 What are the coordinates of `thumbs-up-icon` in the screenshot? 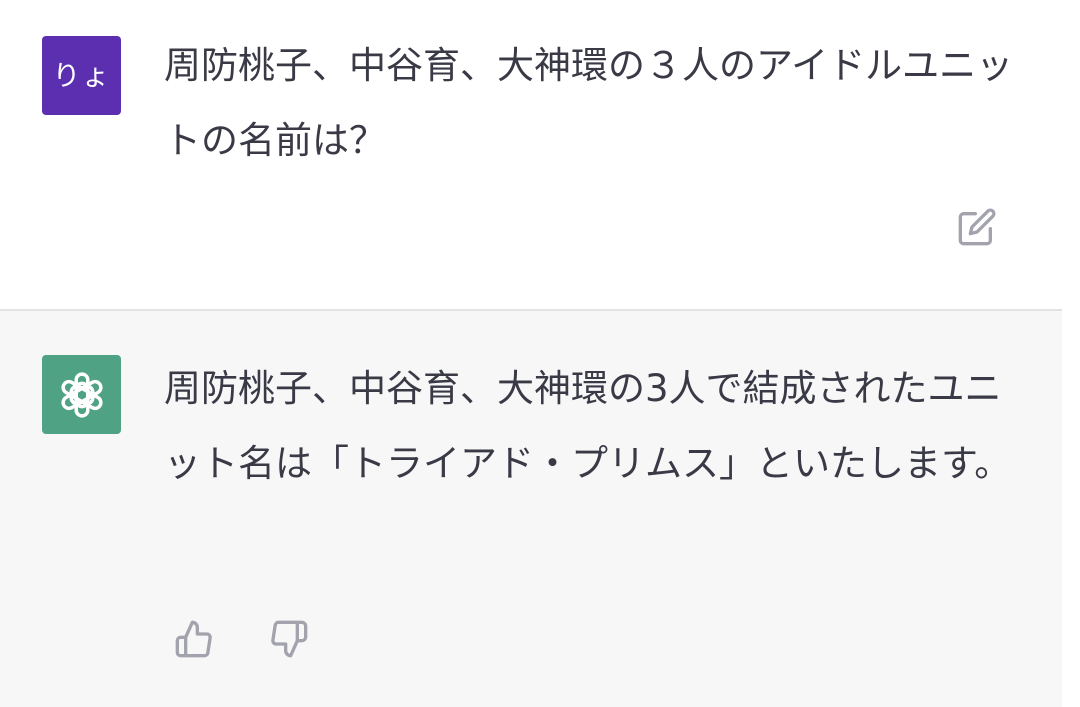 It's located at (193, 639).